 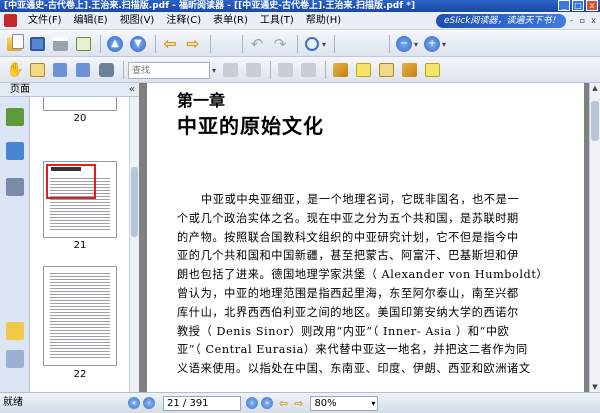 What do you see at coordinates (71, 181) in the screenshot?
I see `visible-area-marker` at bounding box center [71, 181].